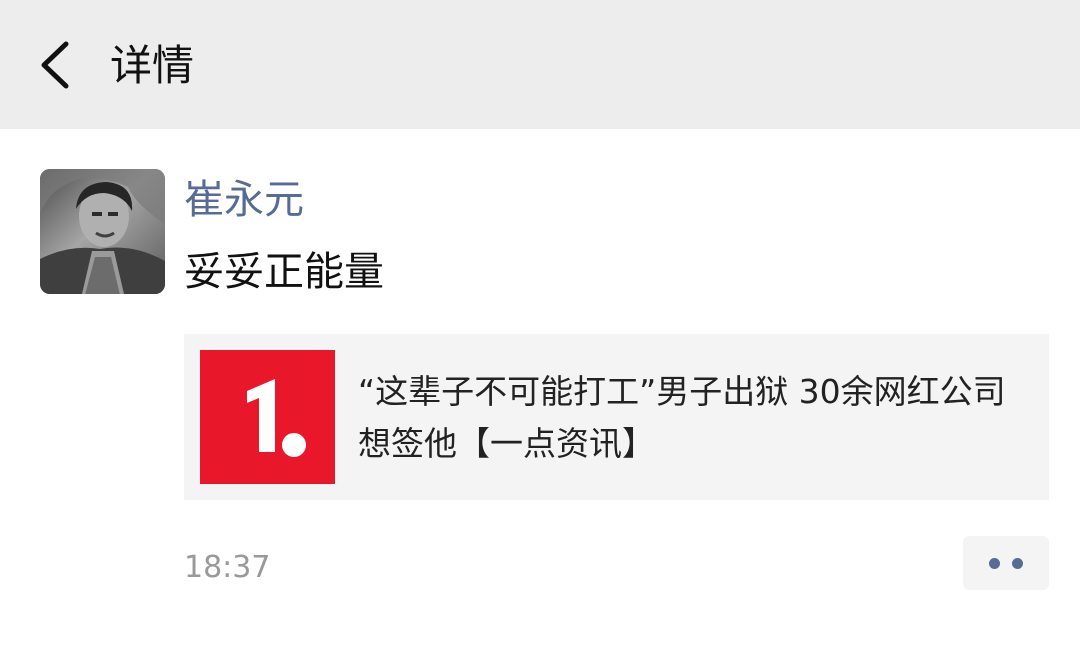  I want to click on chevron-left-icon, so click(56, 65).